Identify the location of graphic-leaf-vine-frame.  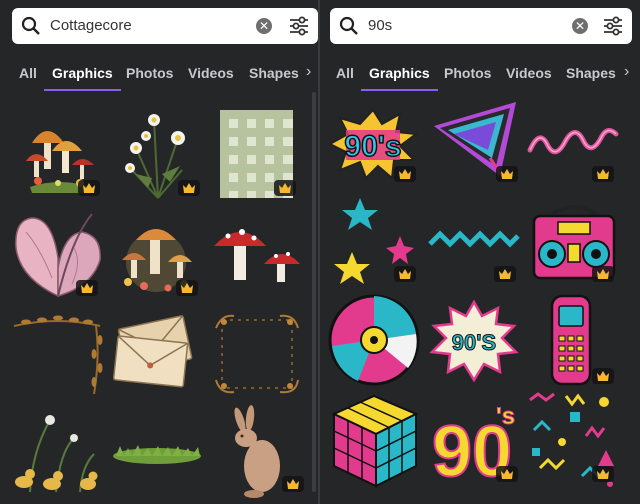
(58, 354).